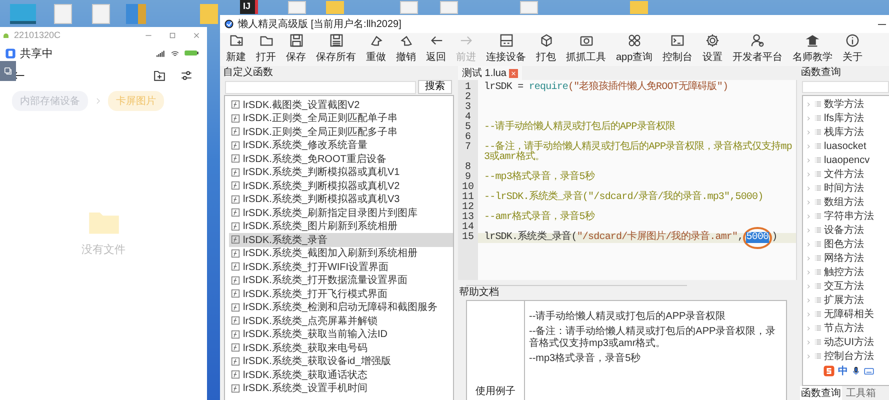 The width and height of the screenshot is (889, 400). I want to click on toolbar-button: 名师教学, so click(812, 49).